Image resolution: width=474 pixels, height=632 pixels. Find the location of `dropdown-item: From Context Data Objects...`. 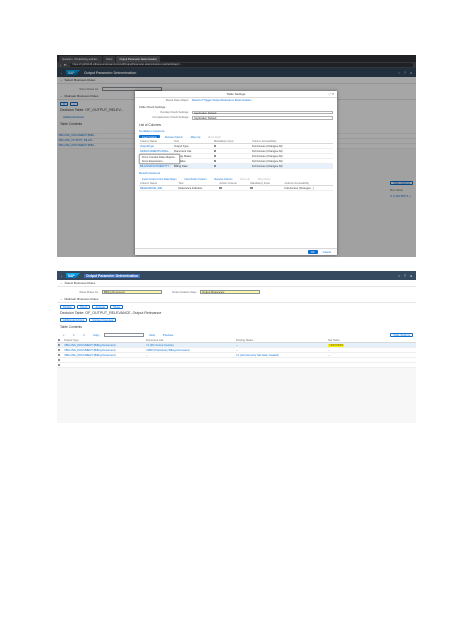

dropdown-item: From Context Data Objects... is located at coordinates (159, 157).